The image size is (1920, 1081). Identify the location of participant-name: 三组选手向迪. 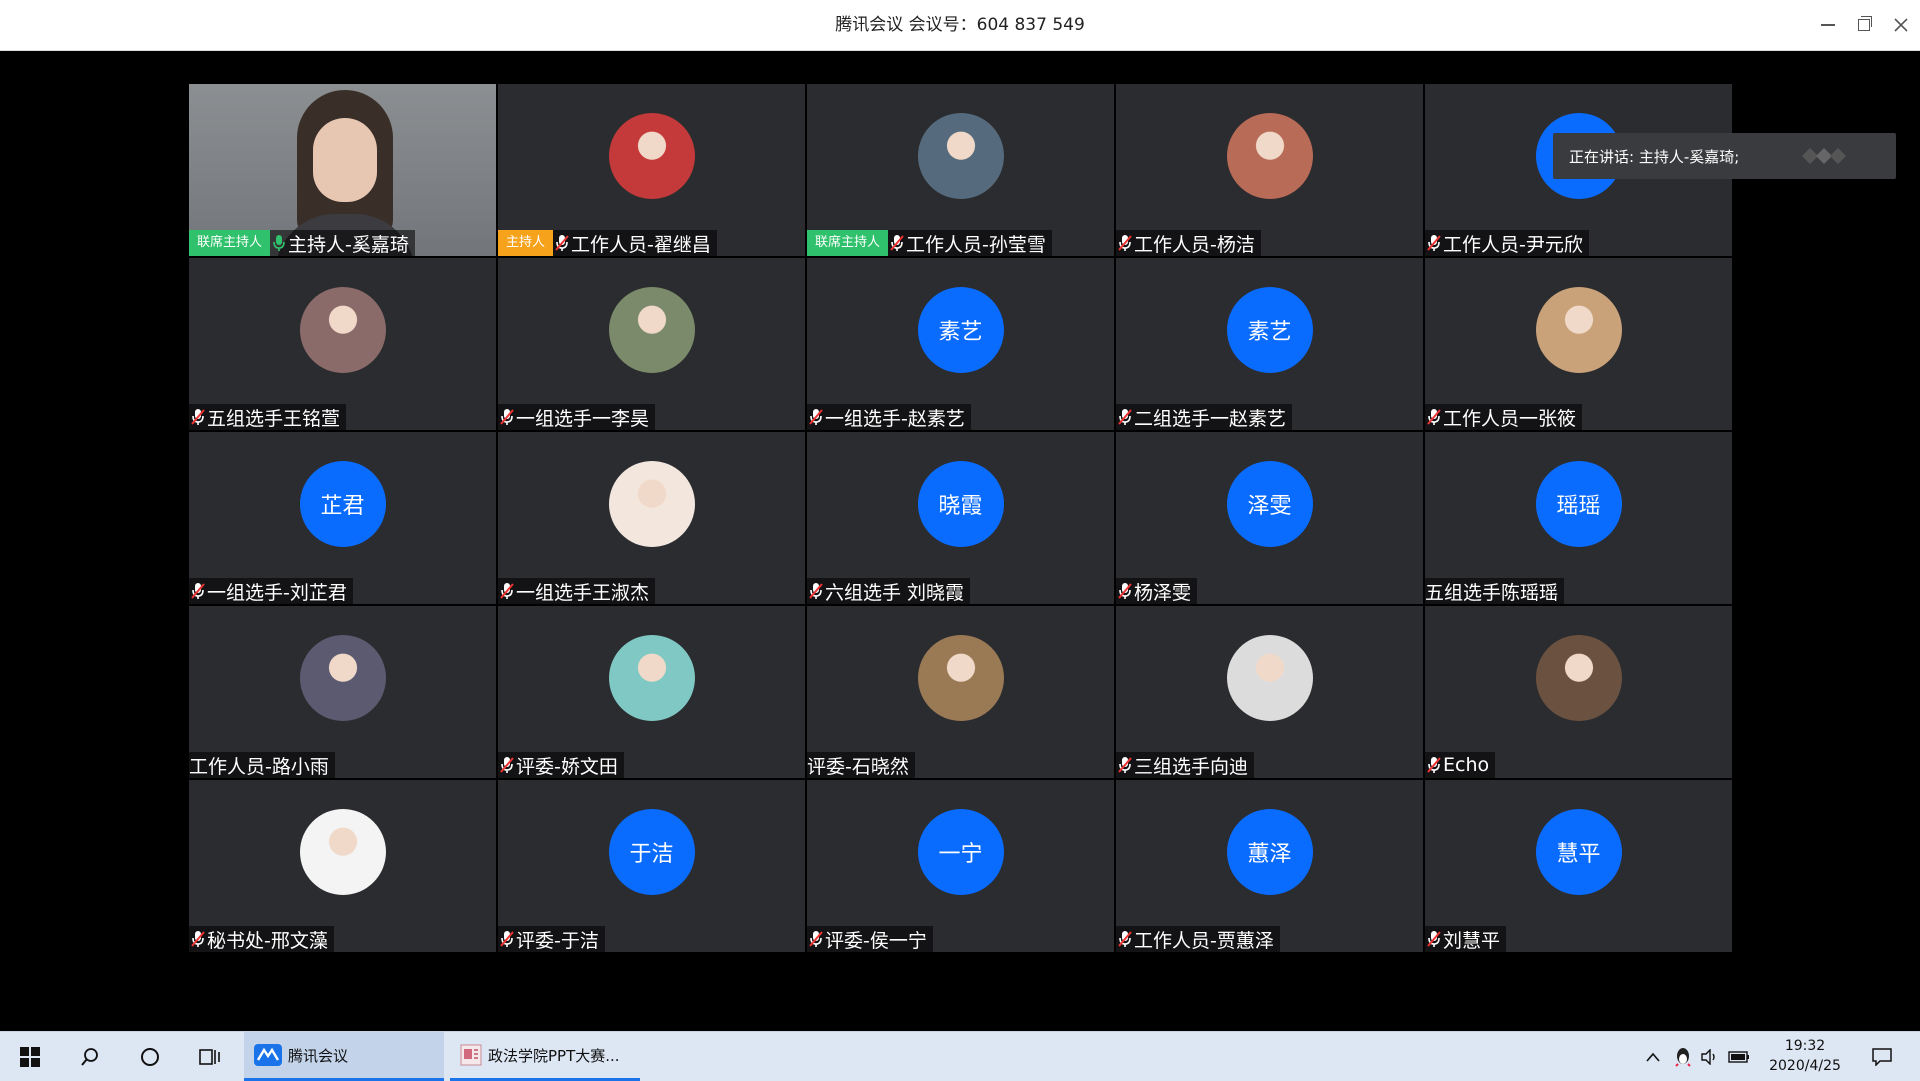
(1191, 766).